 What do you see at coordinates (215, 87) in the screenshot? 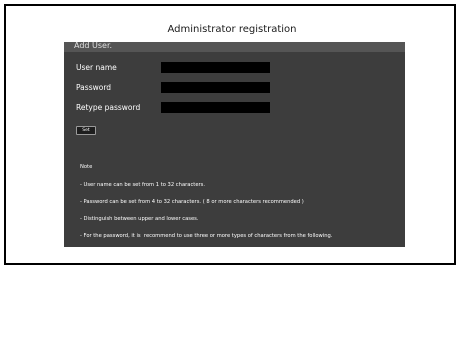
I see `password-input` at bounding box center [215, 87].